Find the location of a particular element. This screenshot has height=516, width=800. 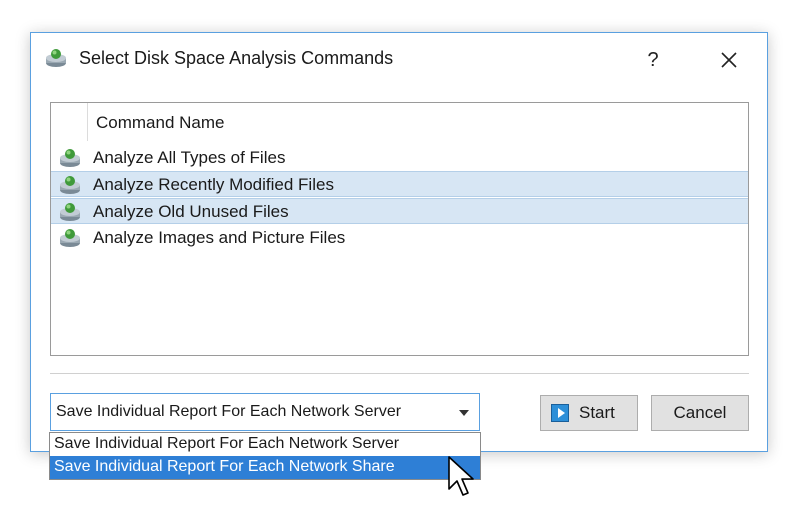

column-divider is located at coordinates (87, 122).